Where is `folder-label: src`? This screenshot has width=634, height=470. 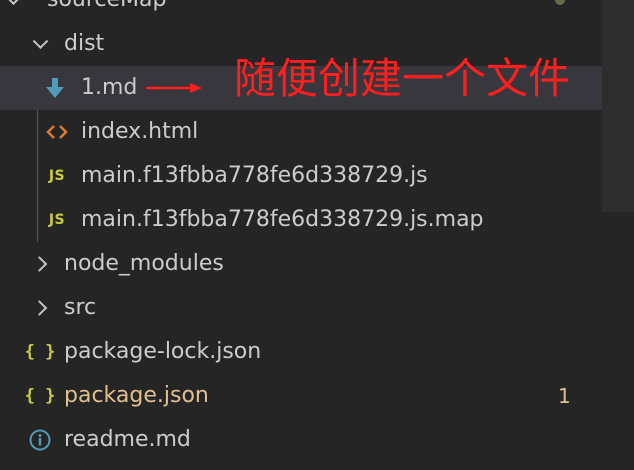
folder-label: src is located at coordinates (80, 307).